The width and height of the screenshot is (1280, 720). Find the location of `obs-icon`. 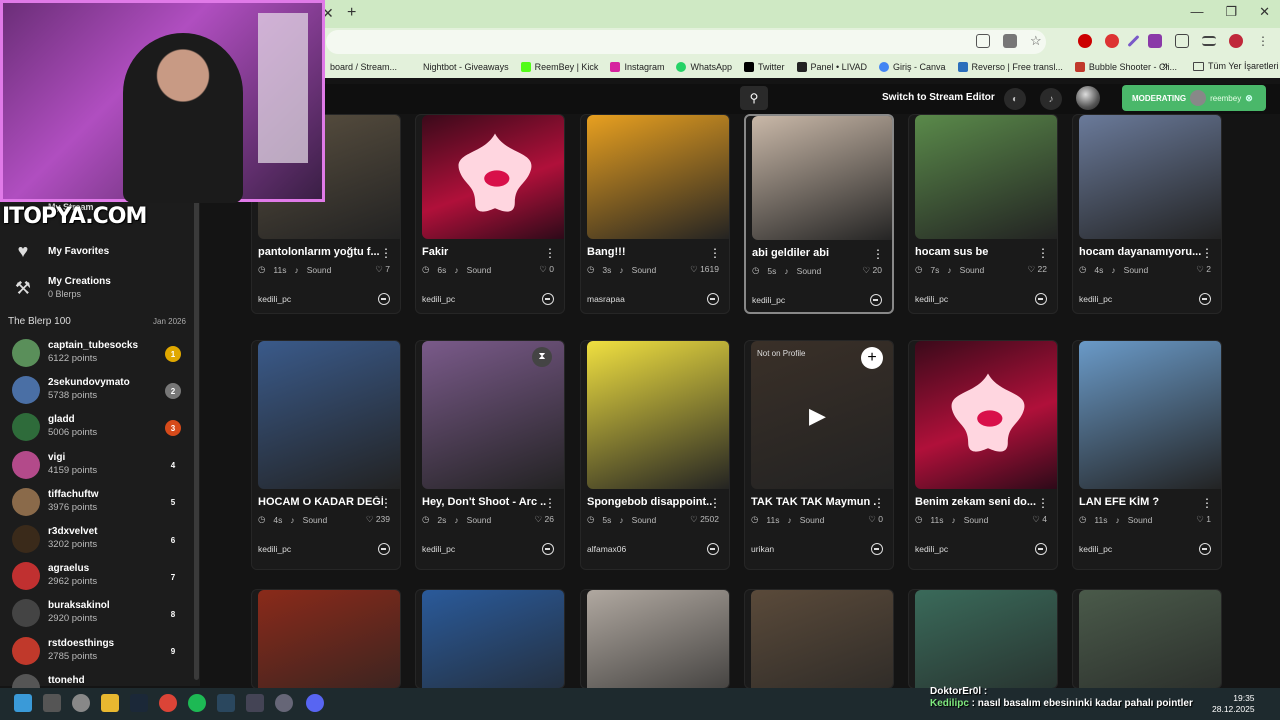

obs-icon is located at coordinates (284, 703).